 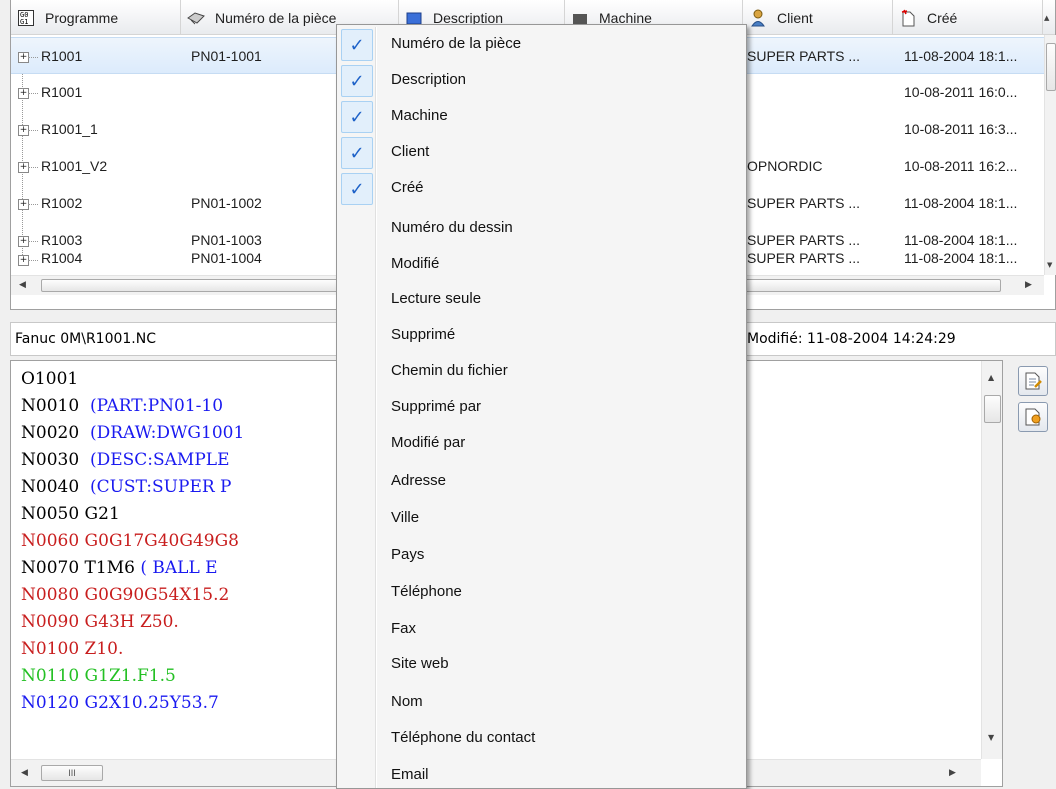 I want to click on menu-item-machine: ✓ Machine, so click(x=541, y=117).